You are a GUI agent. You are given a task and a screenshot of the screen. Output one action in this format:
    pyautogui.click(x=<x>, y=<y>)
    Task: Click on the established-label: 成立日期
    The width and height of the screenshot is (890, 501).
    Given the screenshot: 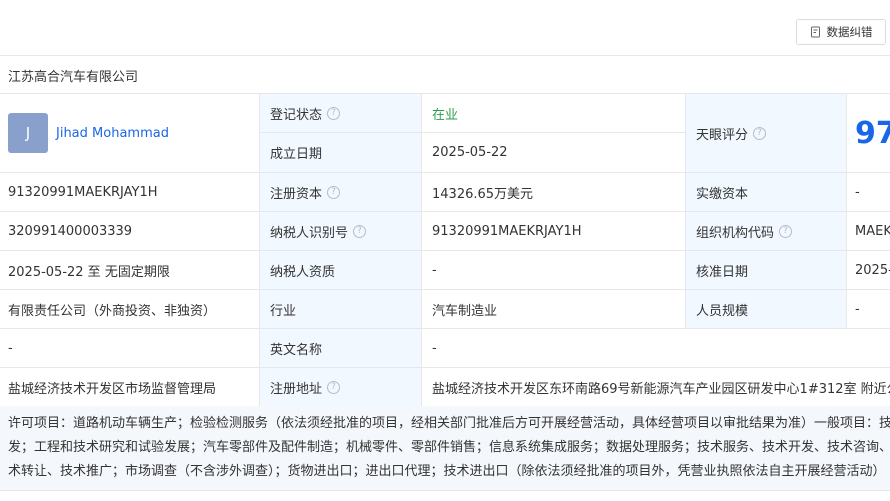 What is the action you would take?
    pyautogui.click(x=296, y=154)
    